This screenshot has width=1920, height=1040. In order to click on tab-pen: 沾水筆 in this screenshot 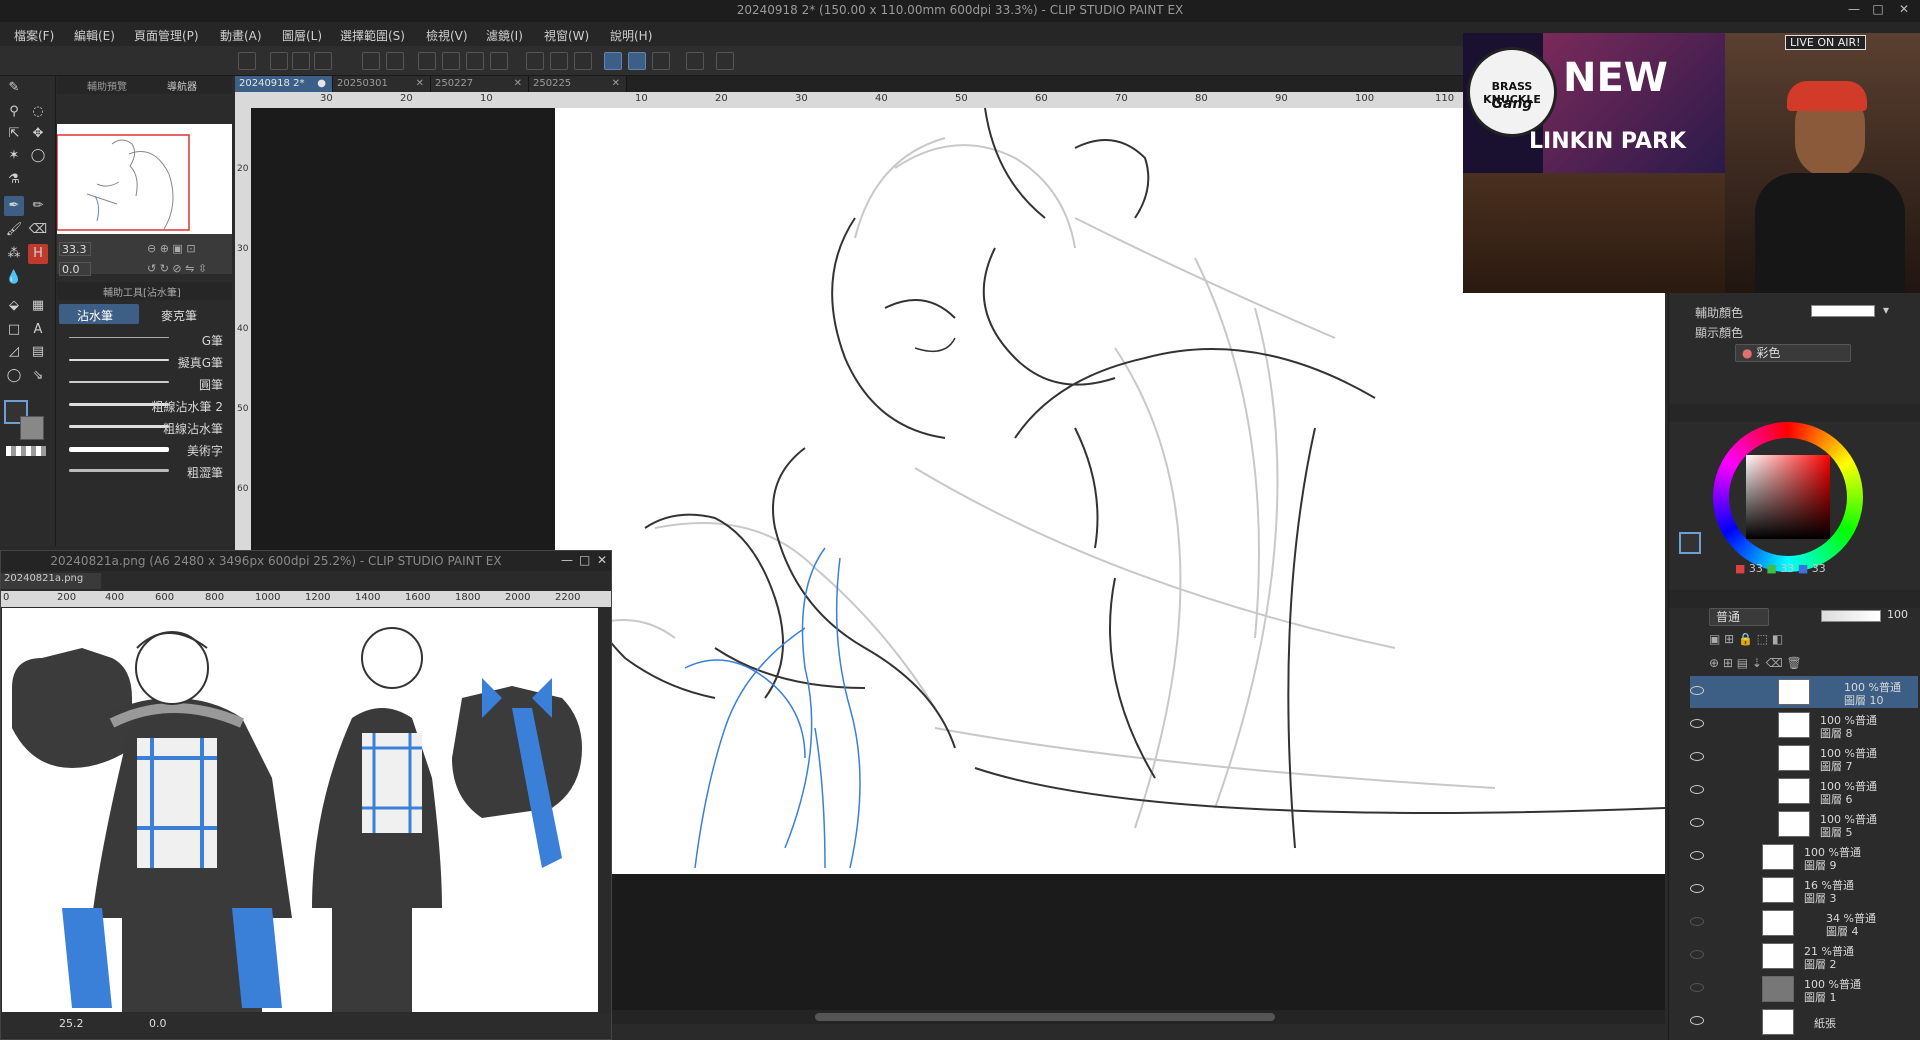, I will do `click(99, 314)`.